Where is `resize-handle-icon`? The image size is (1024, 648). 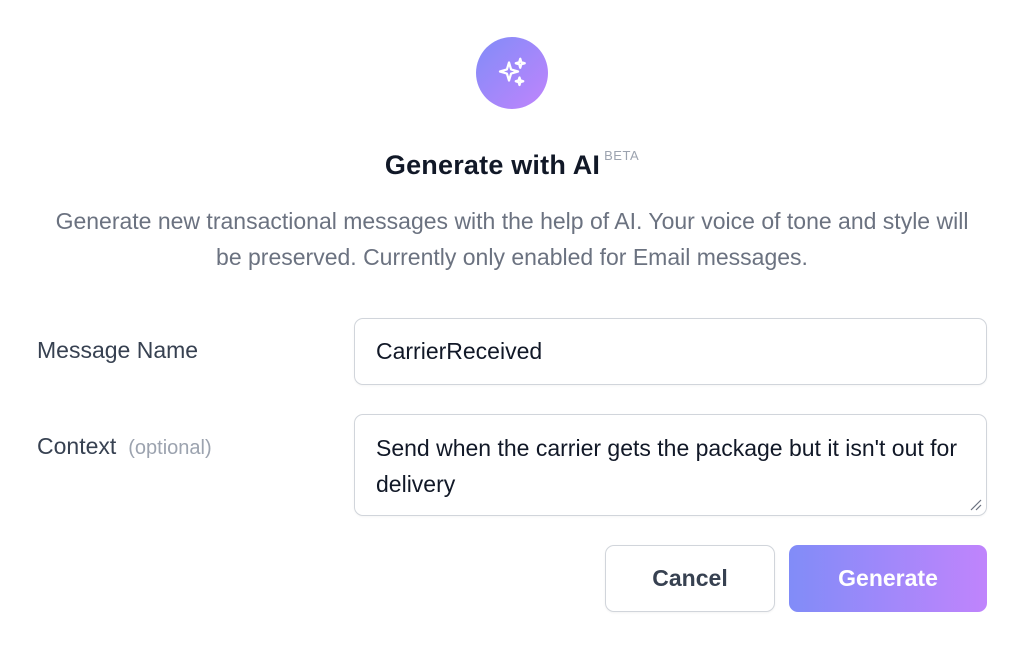
resize-handle-icon is located at coordinates (975, 504).